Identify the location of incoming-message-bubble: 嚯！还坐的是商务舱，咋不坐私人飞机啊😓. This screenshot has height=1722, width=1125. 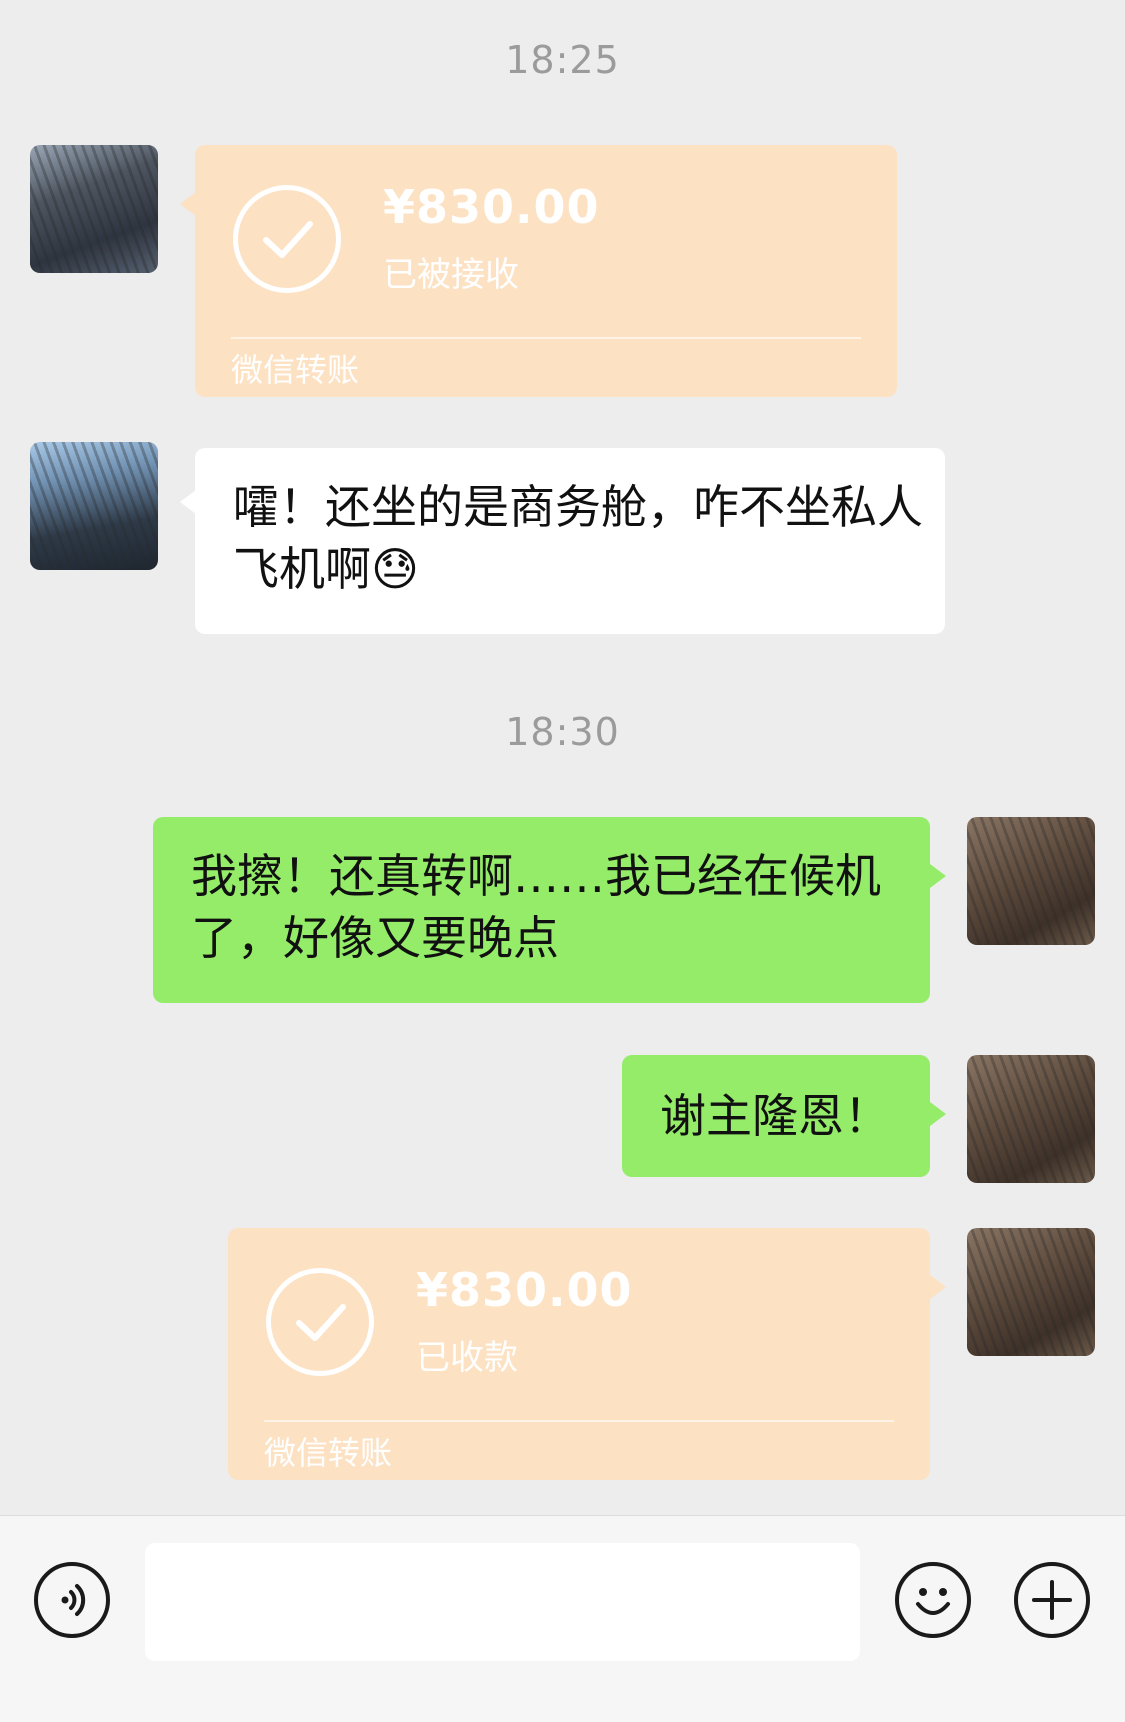
(570, 541).